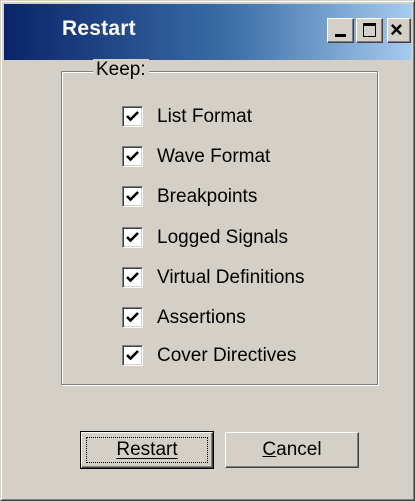 Image resolution: width=415 pixels, height=501 pixels. I want to click on checkbox-label: Cover Directives, so click(227, 355).